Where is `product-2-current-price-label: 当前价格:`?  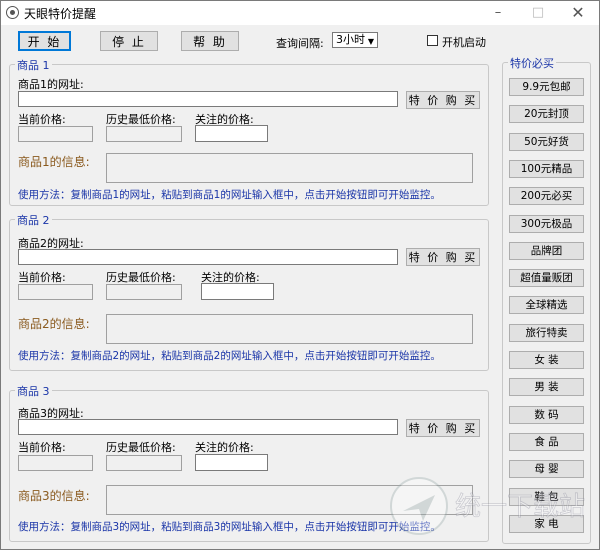
product-2-current-price-label: 当前价格: is located at coordinates (42, 277).